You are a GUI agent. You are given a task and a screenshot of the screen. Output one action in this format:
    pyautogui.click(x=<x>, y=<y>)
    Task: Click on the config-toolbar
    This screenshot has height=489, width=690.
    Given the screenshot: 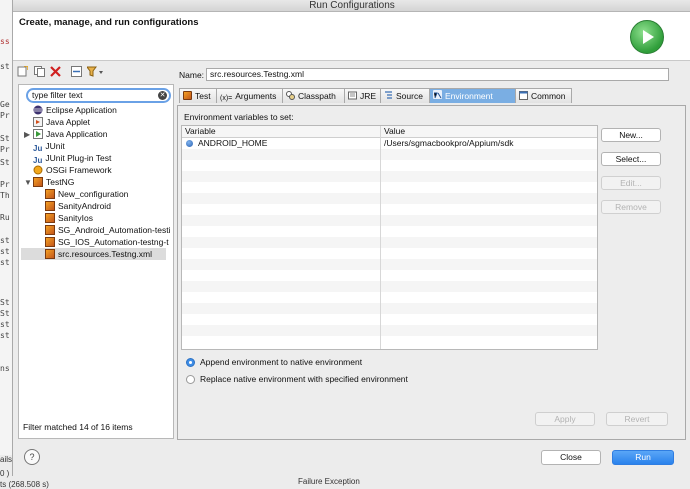 What is the action you would take?
    pyautogui.click(x=62, y=73)
    